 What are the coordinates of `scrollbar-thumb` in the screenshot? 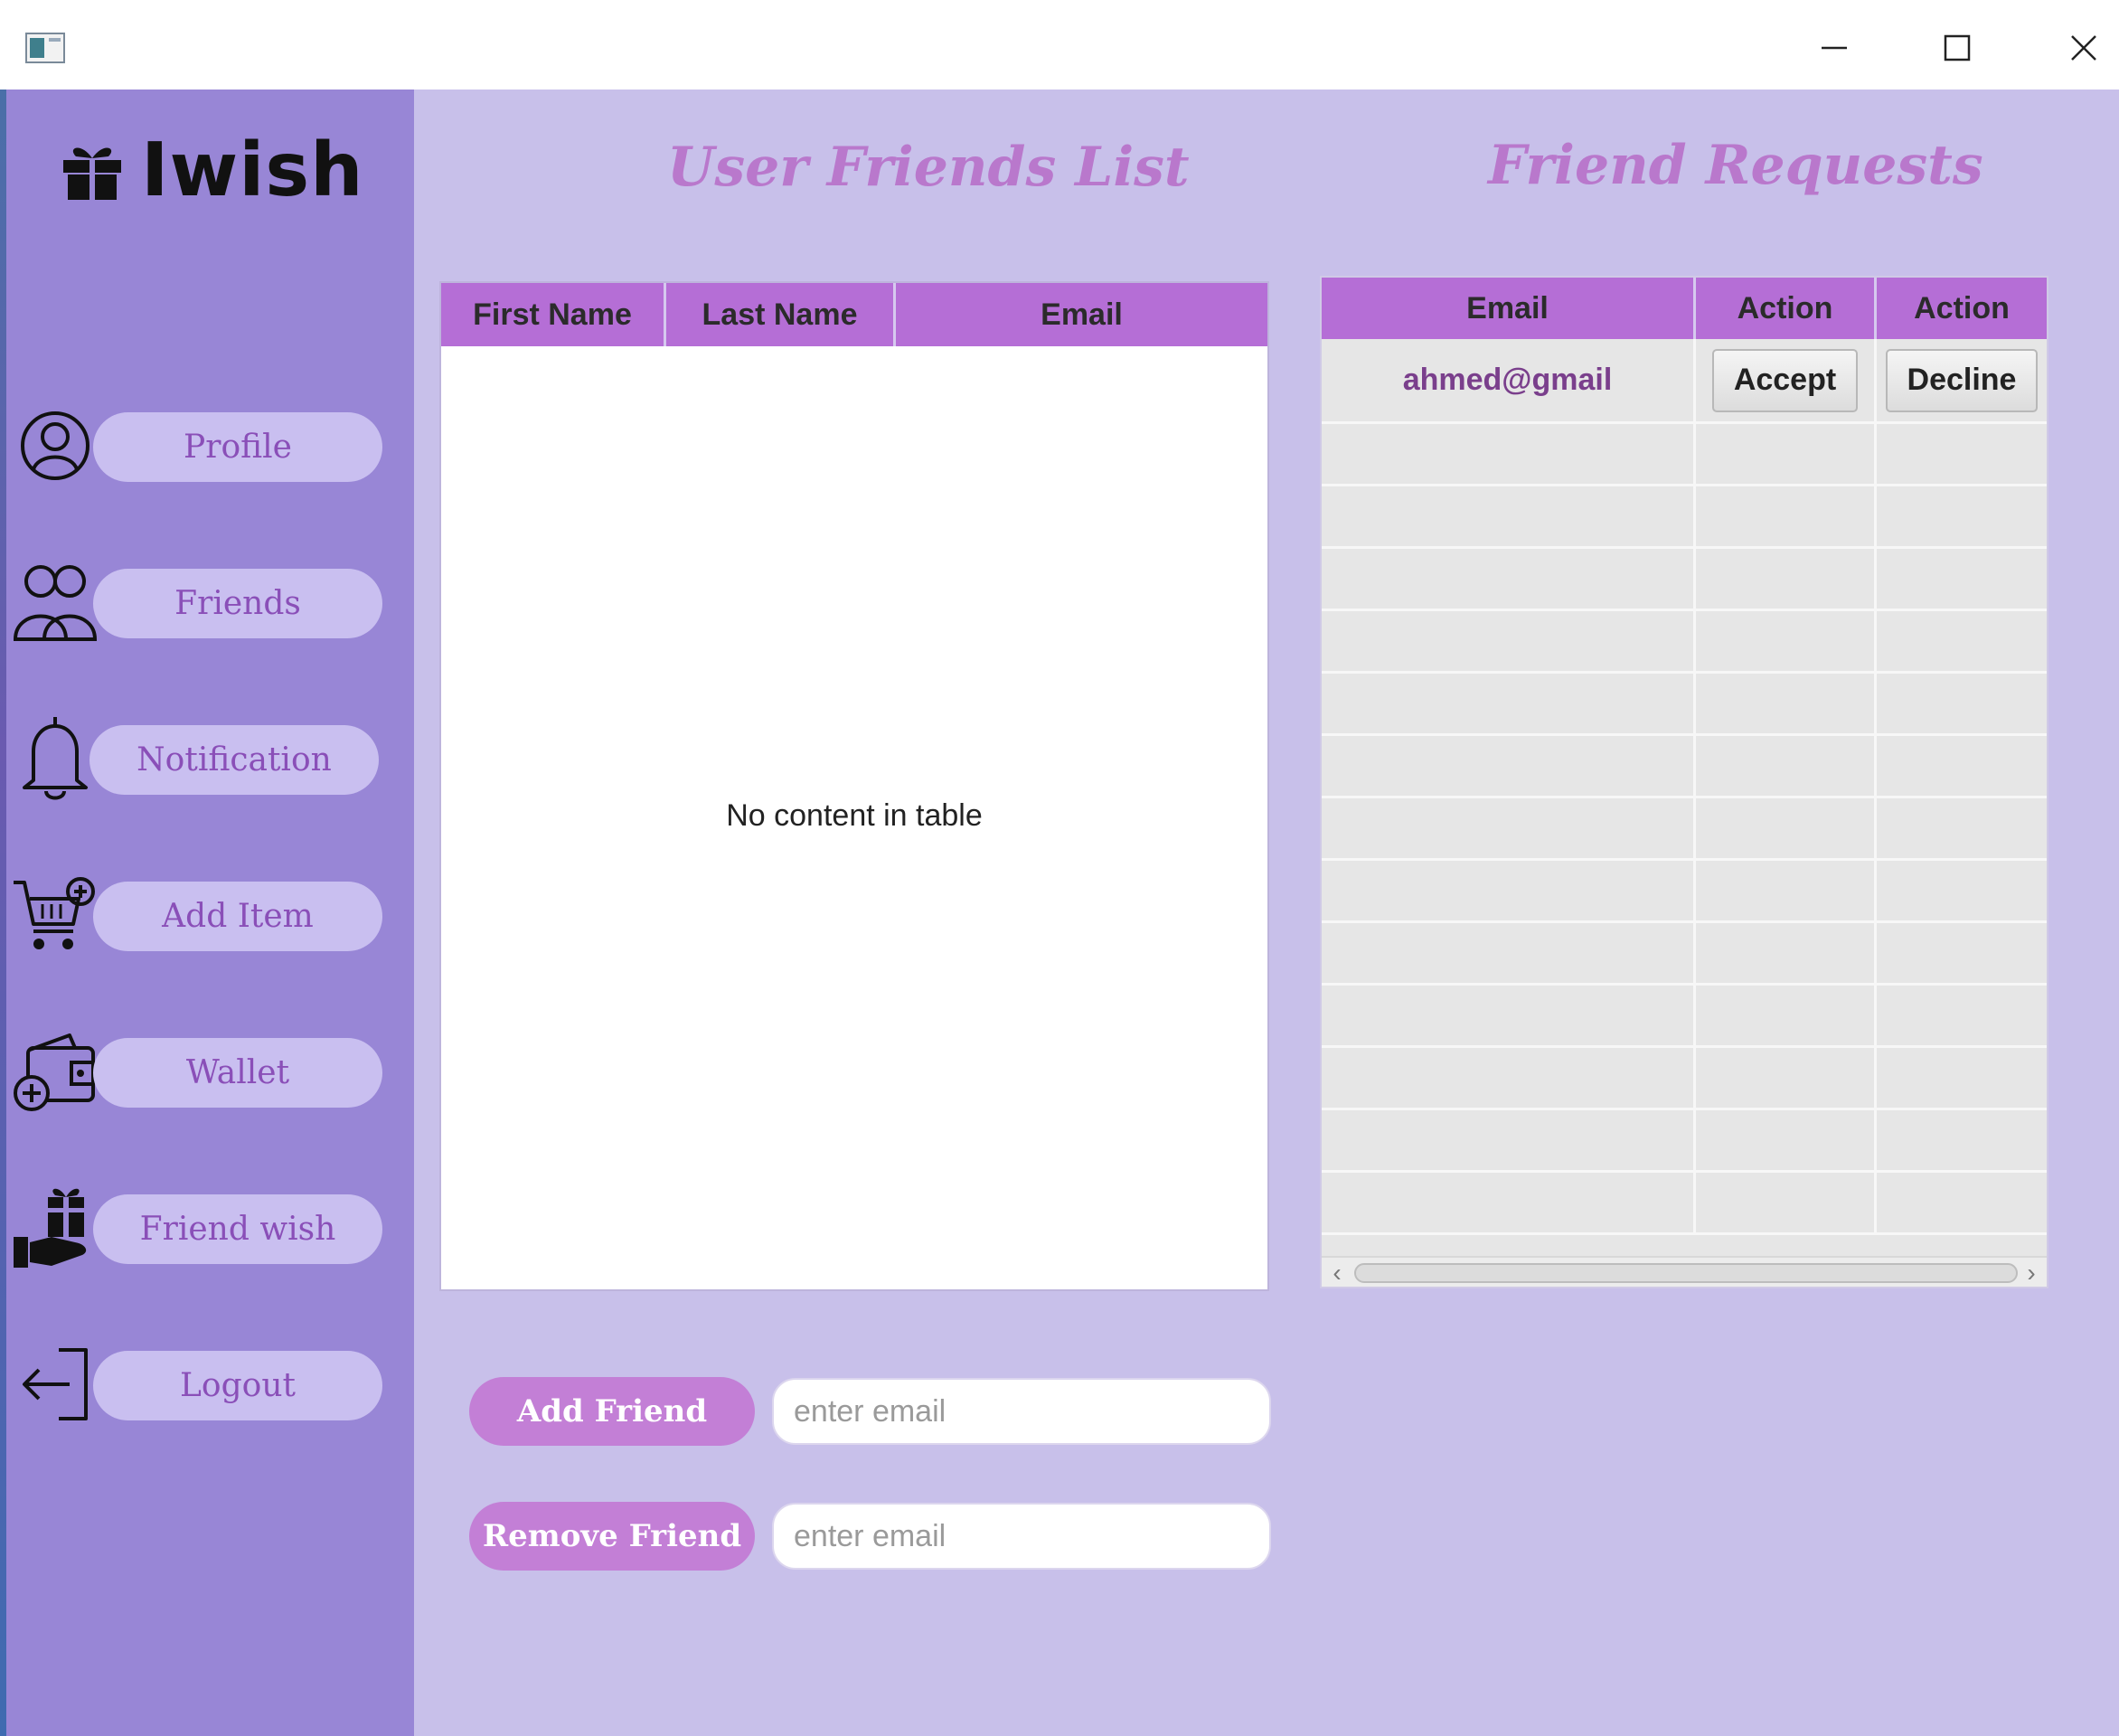 It's located at (1686, 1273).